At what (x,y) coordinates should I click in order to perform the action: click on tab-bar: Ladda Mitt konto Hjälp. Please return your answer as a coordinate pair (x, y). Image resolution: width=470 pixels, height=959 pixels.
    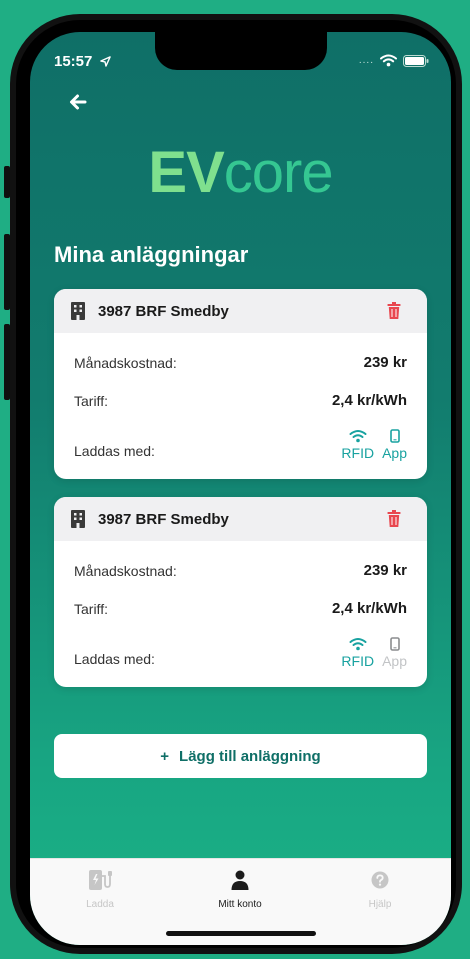
    Looking at the image, I should click on (240, 901).